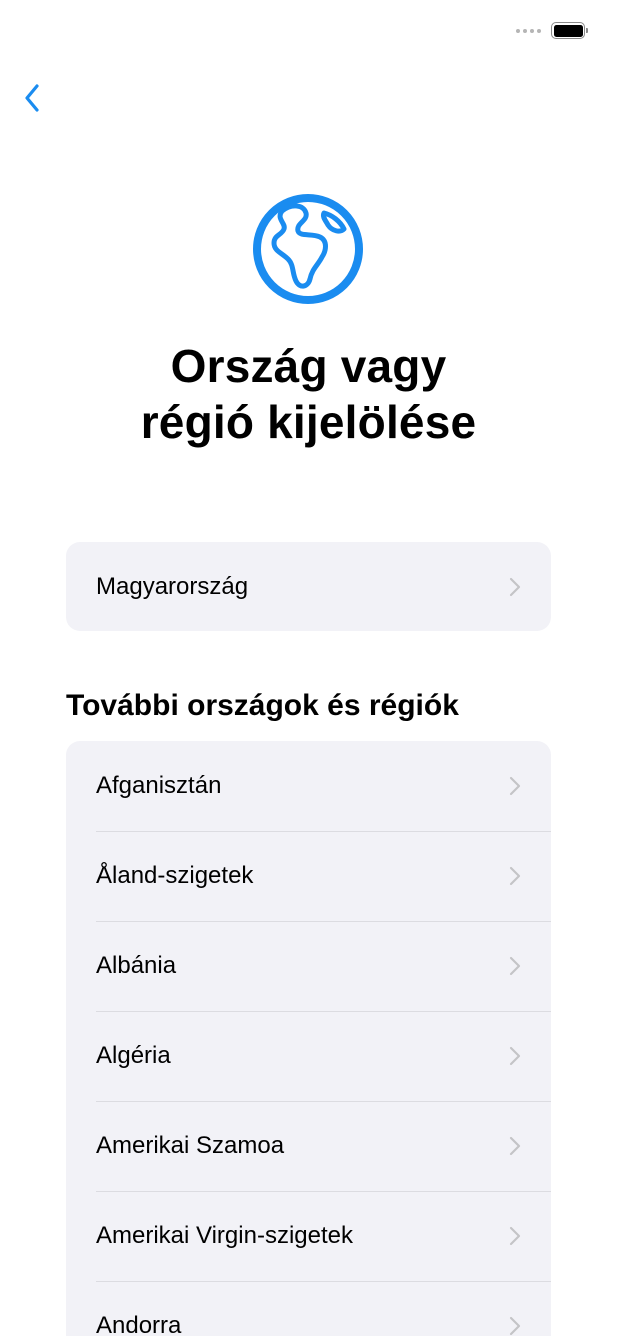 The width and height of the screenshot is (617, 1336). Describe the element at coordinates (308, 366) in the screenshot. I see `page-title-line-1: Ország vagy` at that location.